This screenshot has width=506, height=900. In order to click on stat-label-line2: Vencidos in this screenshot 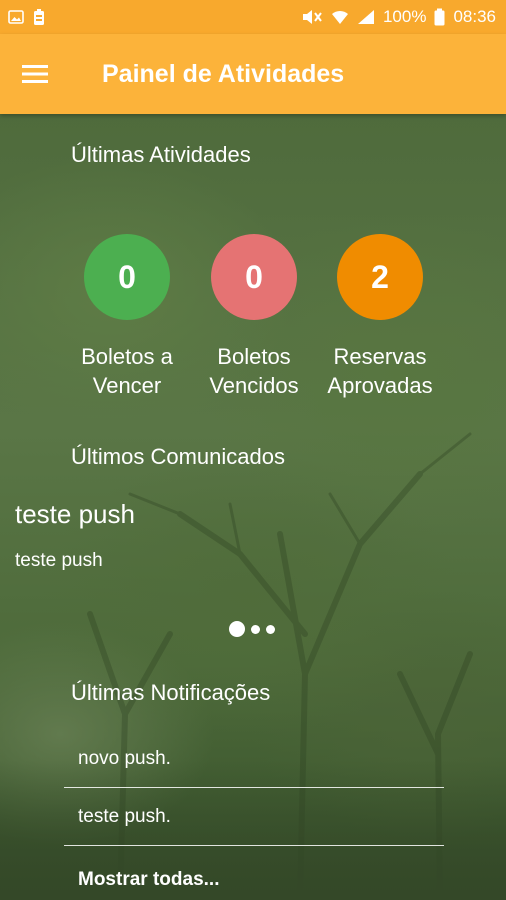, I will do `click(254, 385)`.